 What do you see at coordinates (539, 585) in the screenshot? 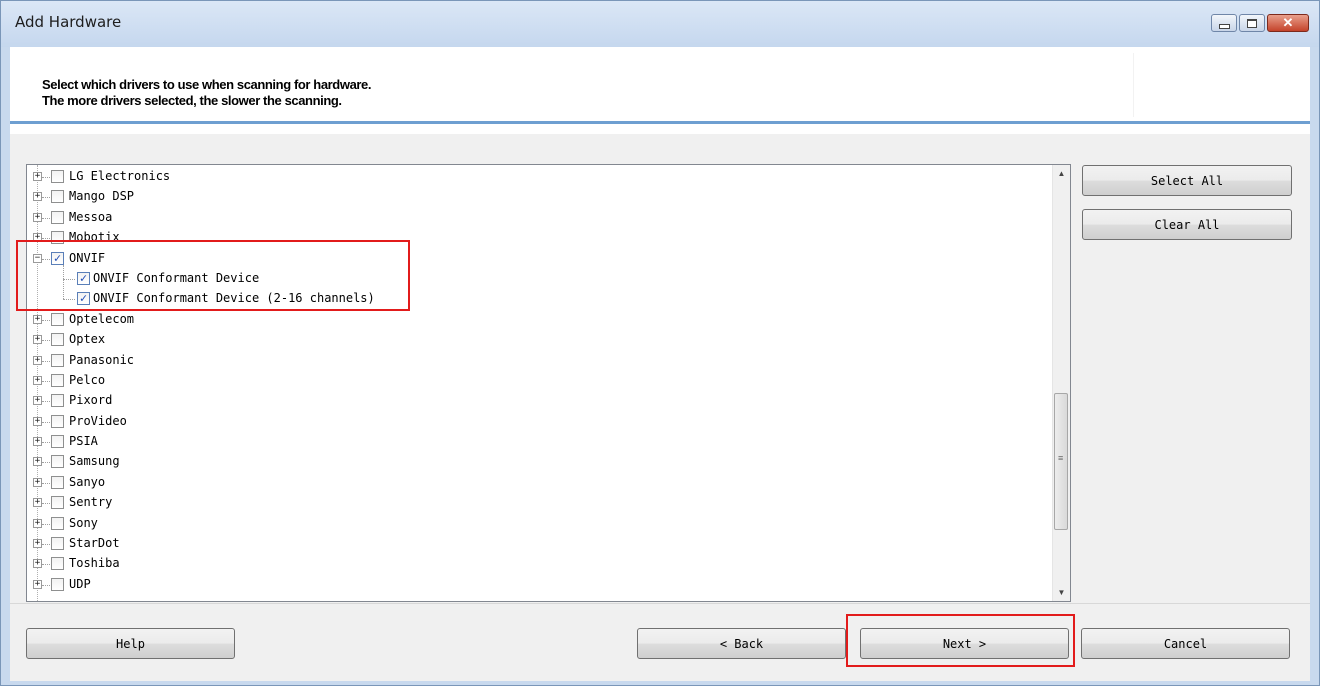
I see `tree-item: + UDP` at bounding box center [539, 585].